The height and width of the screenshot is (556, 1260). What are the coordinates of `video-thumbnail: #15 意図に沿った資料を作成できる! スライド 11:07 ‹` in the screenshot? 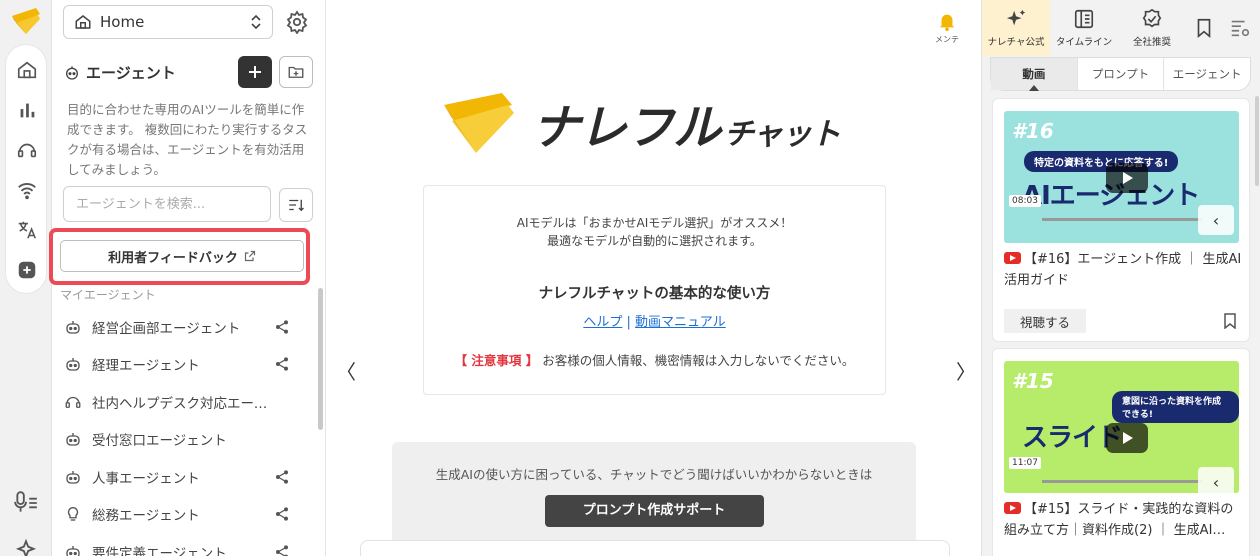 It's located at (1121, 427).